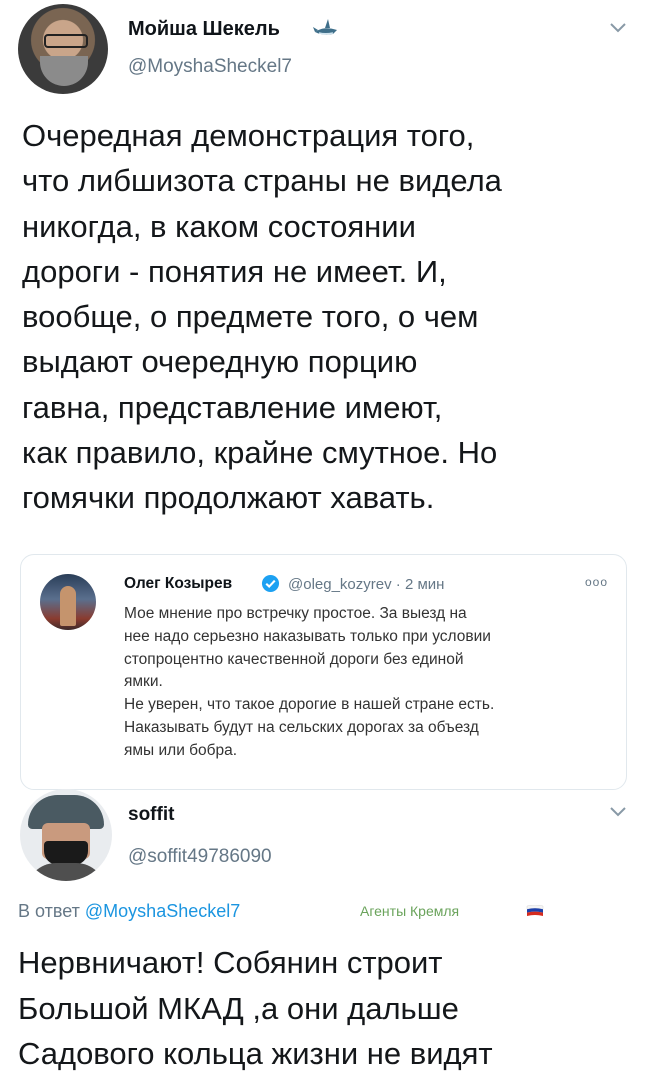 This screenshot has height=1080, width=647. What do you see at coordinates (410, 911) in the screenshot?
I see `watermark-text: Агенты Кремля` at bounding box center [410, 911].